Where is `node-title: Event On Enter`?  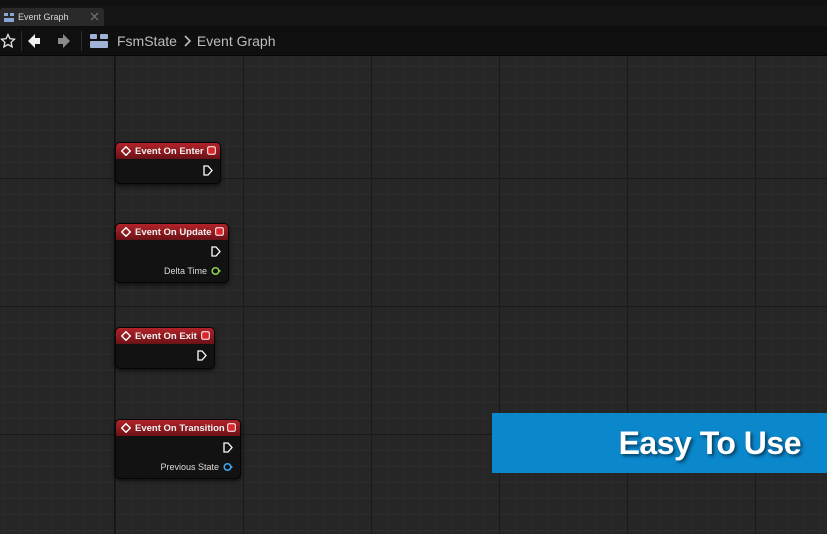
node-title: Event On Enter is located at coordinates (169, 151).